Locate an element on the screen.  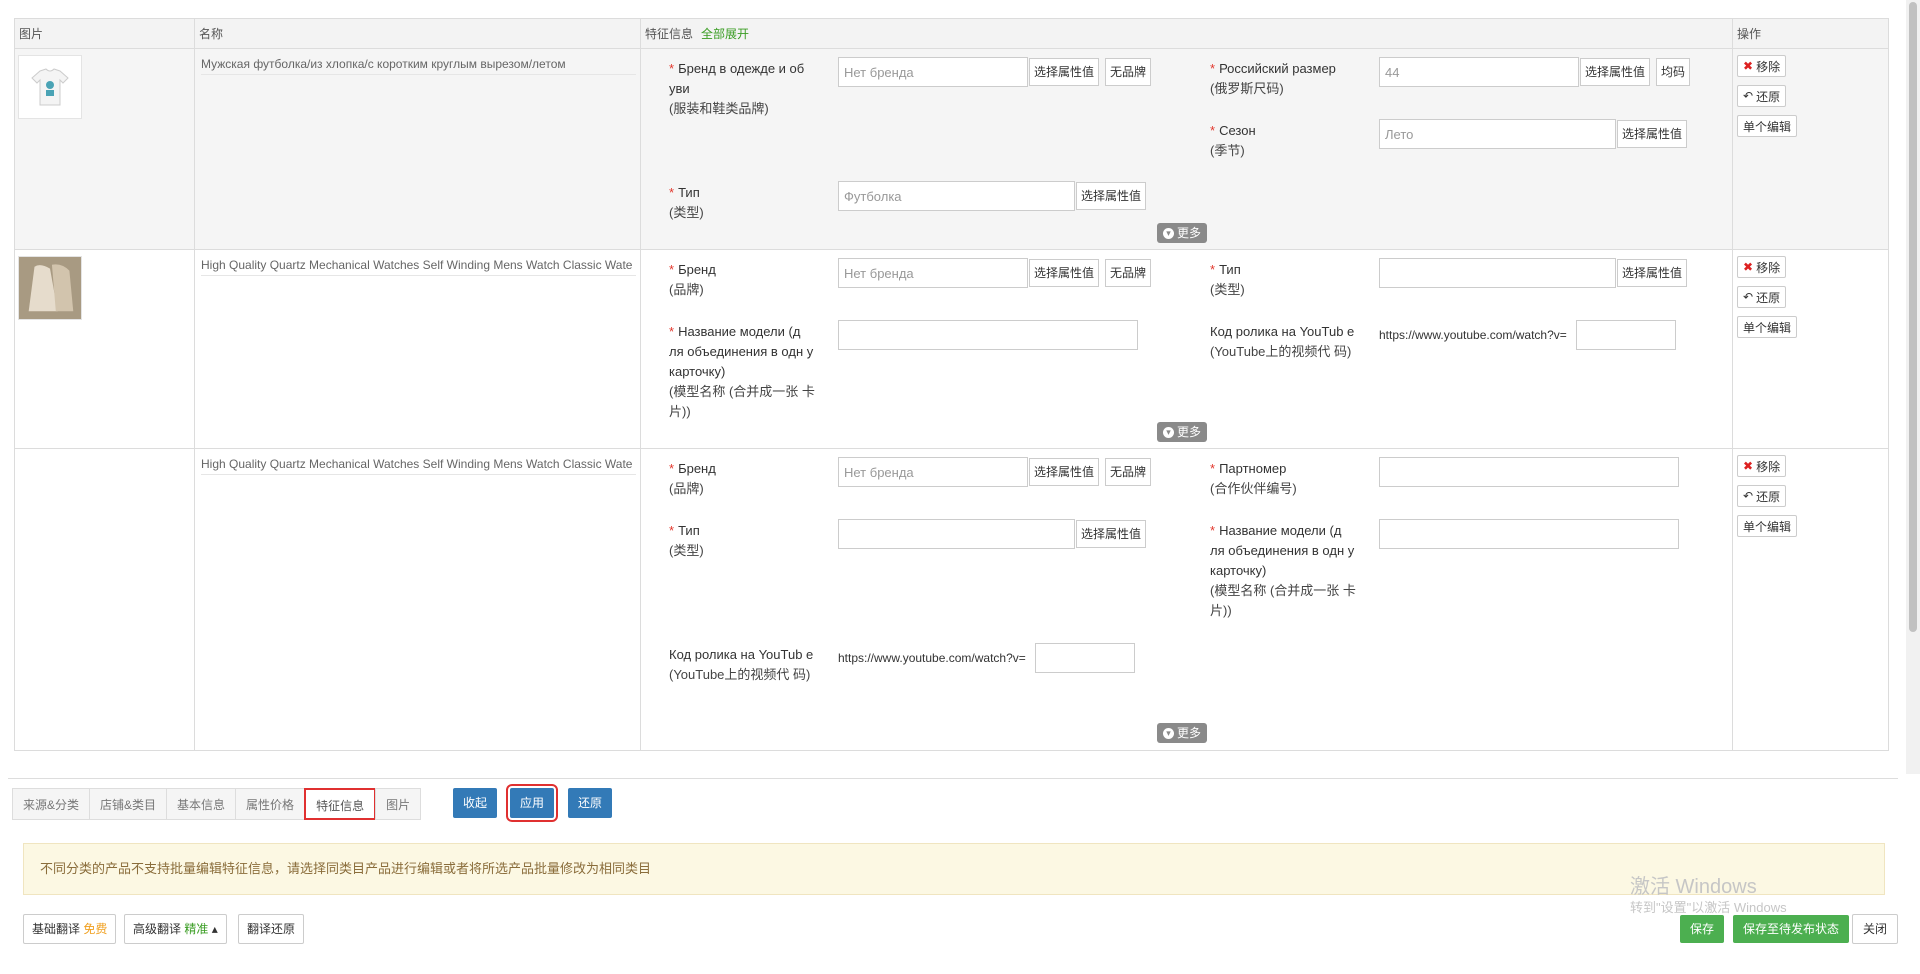
watch-photo-icon is located at coordinates (50, 288).